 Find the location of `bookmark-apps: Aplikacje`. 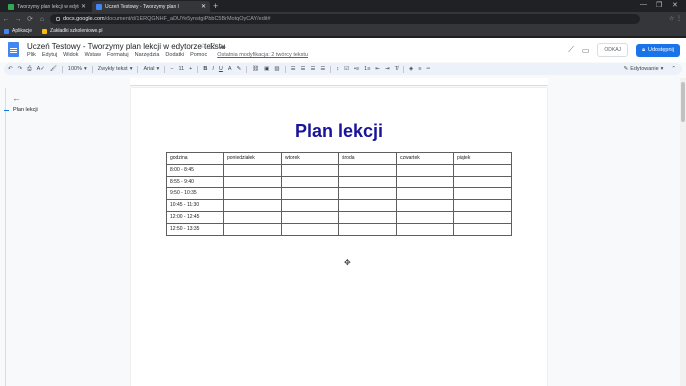

bookmark-apps: Aplikacje is located at coordinates (18, 31).